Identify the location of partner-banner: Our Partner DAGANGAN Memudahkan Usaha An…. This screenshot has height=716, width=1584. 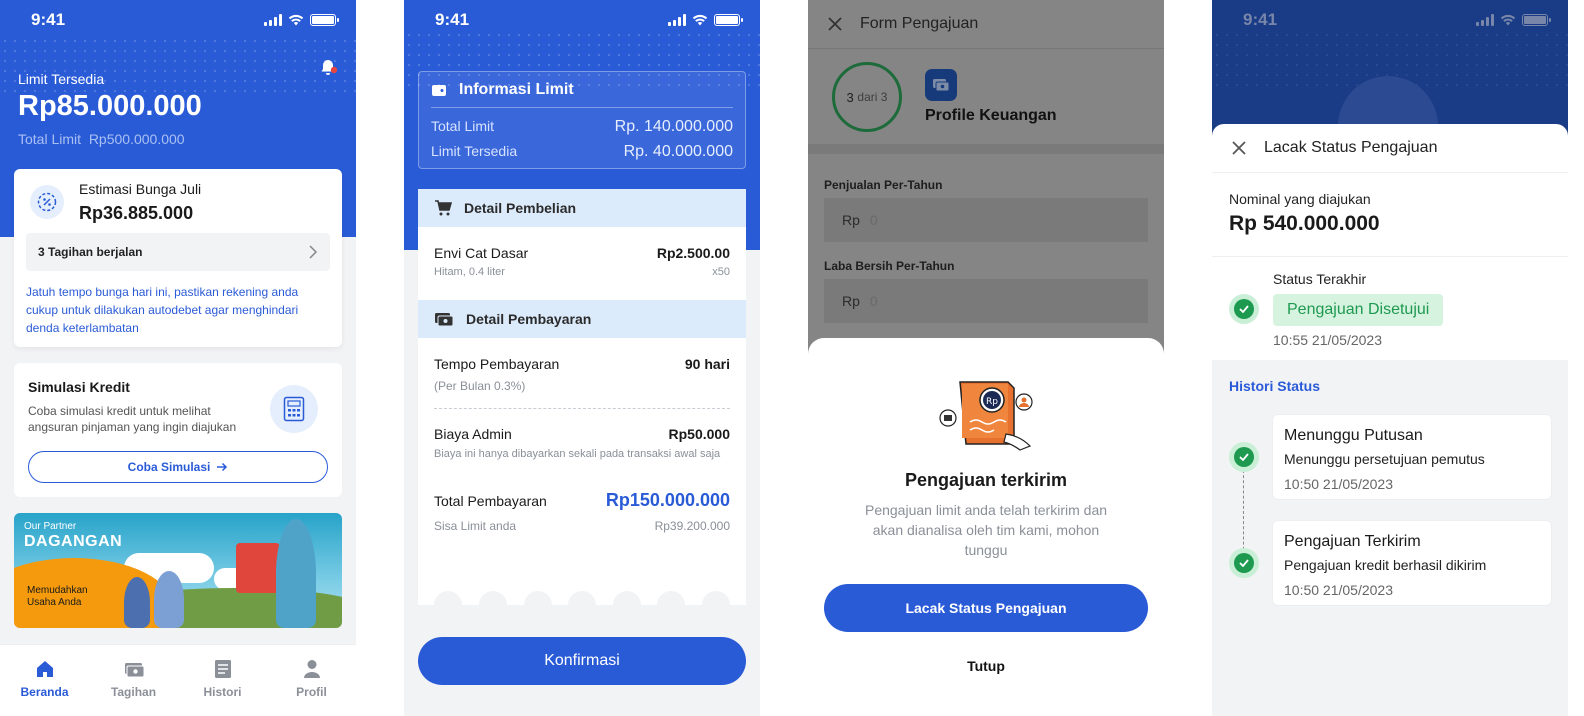
(178, 570).